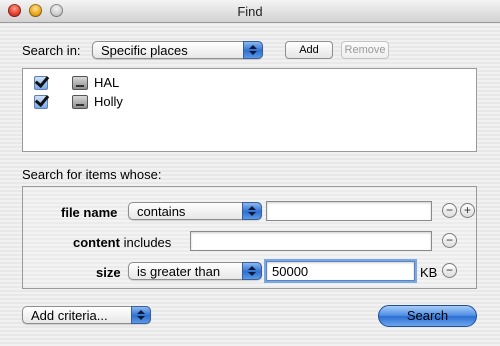  What do you see at coordinates (249, 101) in the screenshot?
I see `location-row-holly: Holly` at bounding box center [249, 101].